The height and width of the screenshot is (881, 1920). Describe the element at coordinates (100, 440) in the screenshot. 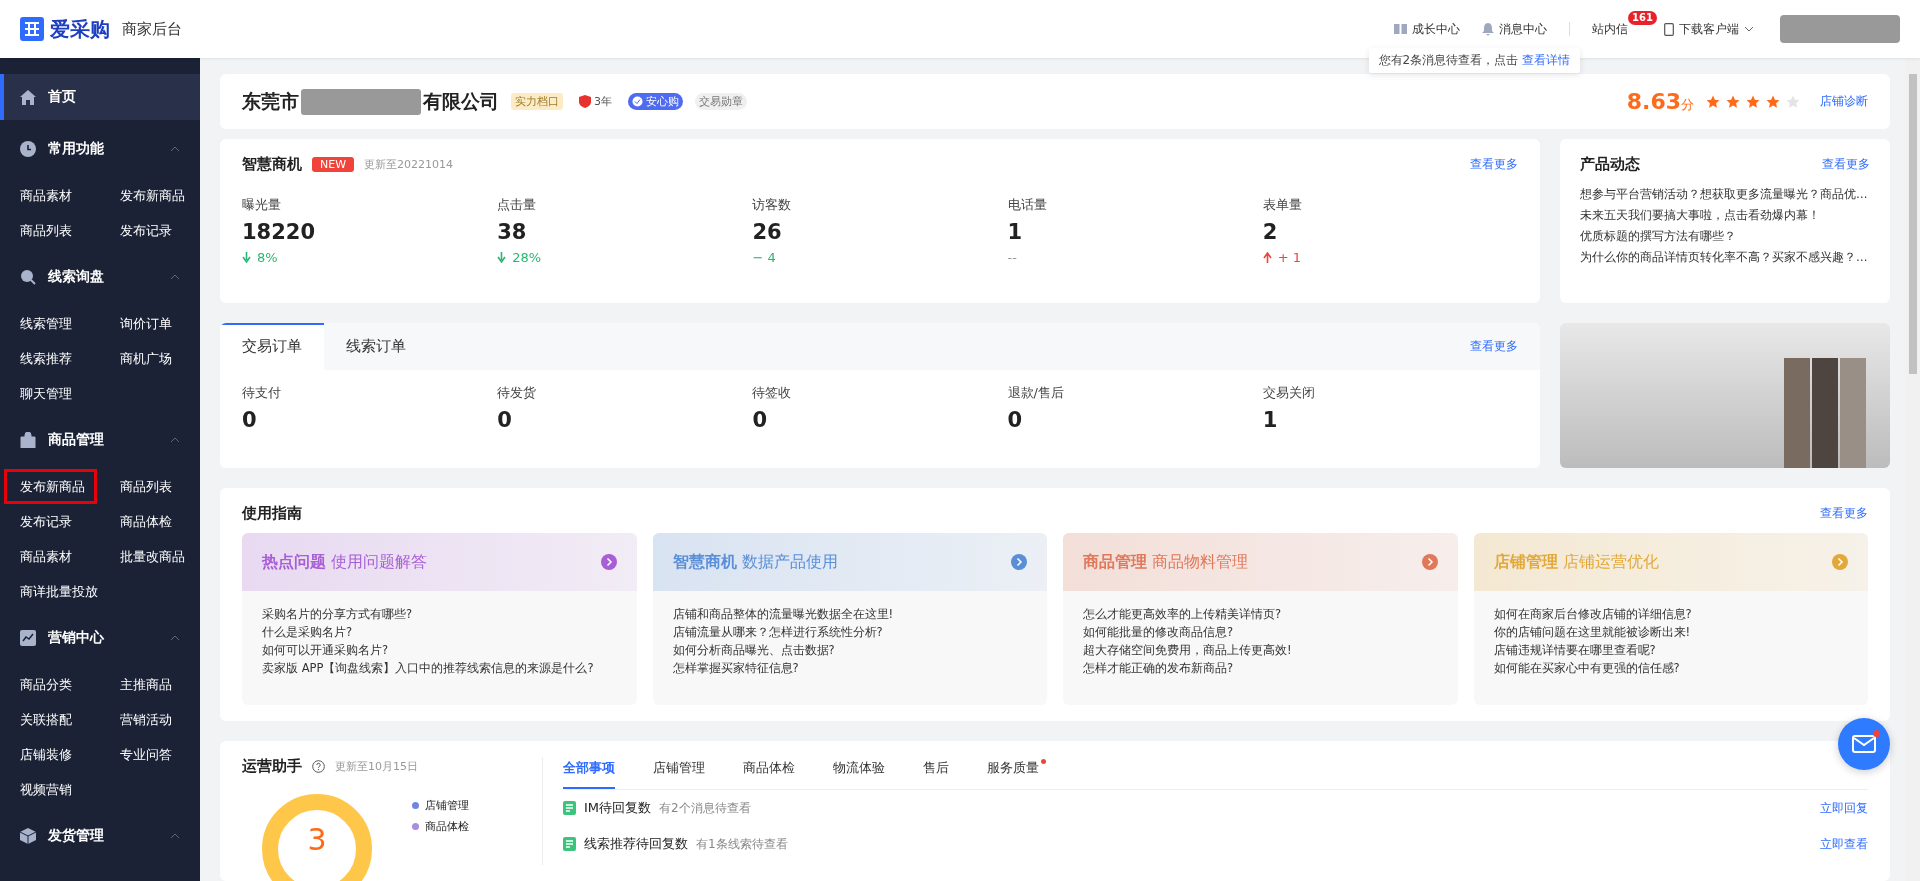

I see `menu-section-header: 商品管理` at that location.